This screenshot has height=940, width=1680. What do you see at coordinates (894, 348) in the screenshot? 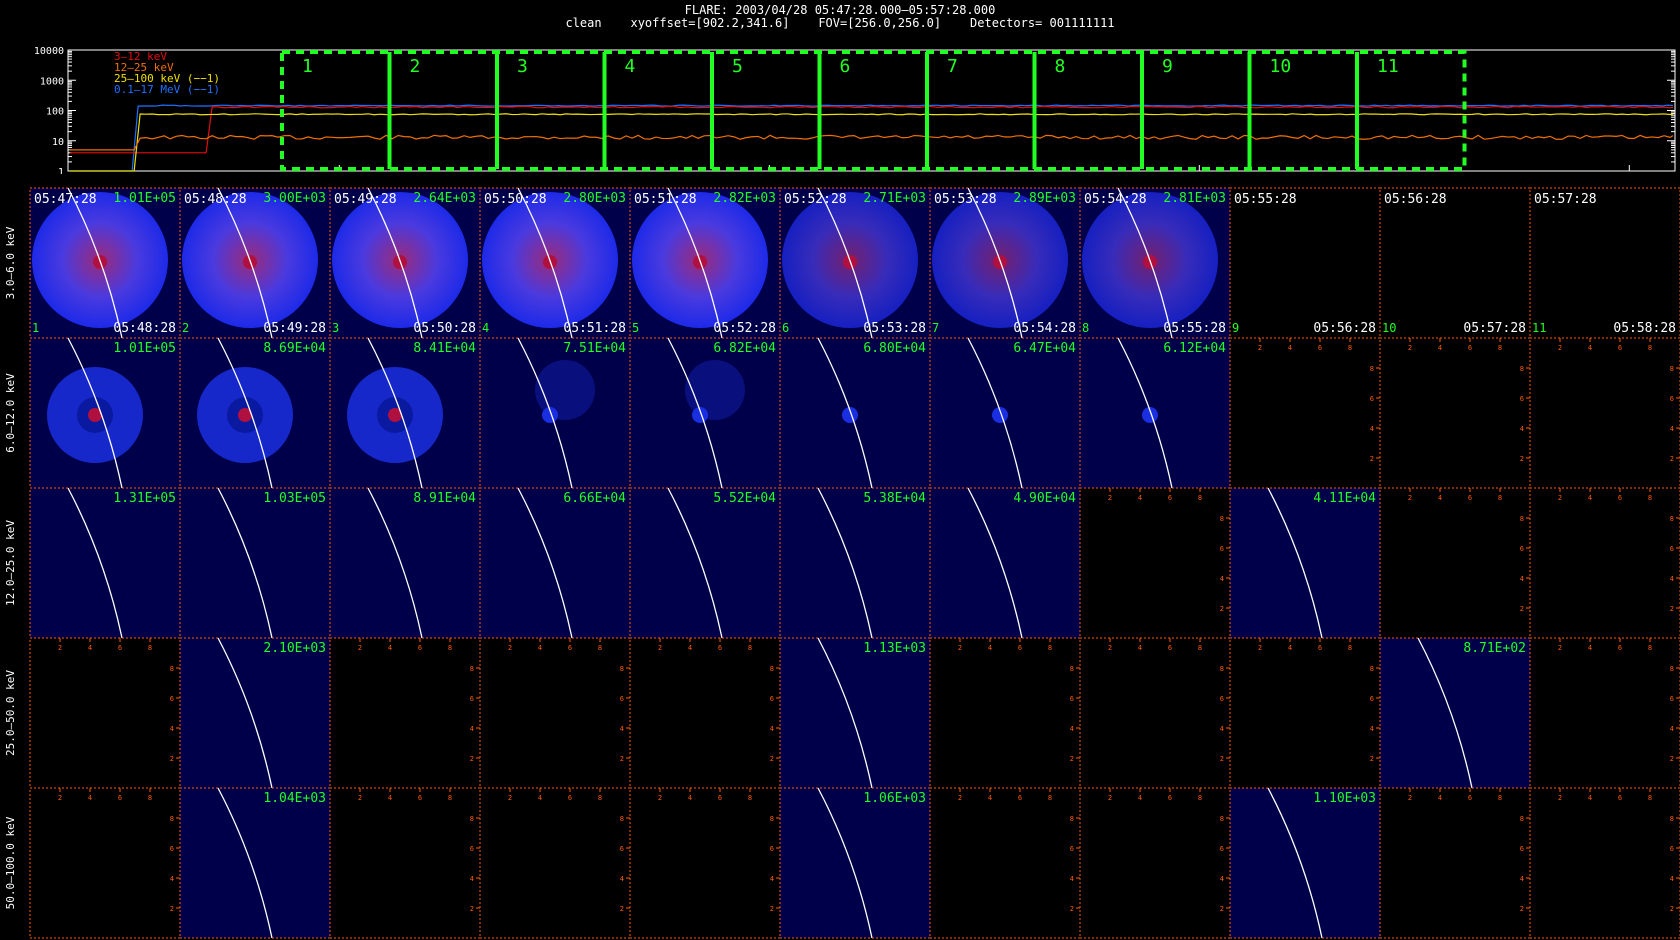
I see `peak-value: 6.80E+04` at bounding box center [894, 348].